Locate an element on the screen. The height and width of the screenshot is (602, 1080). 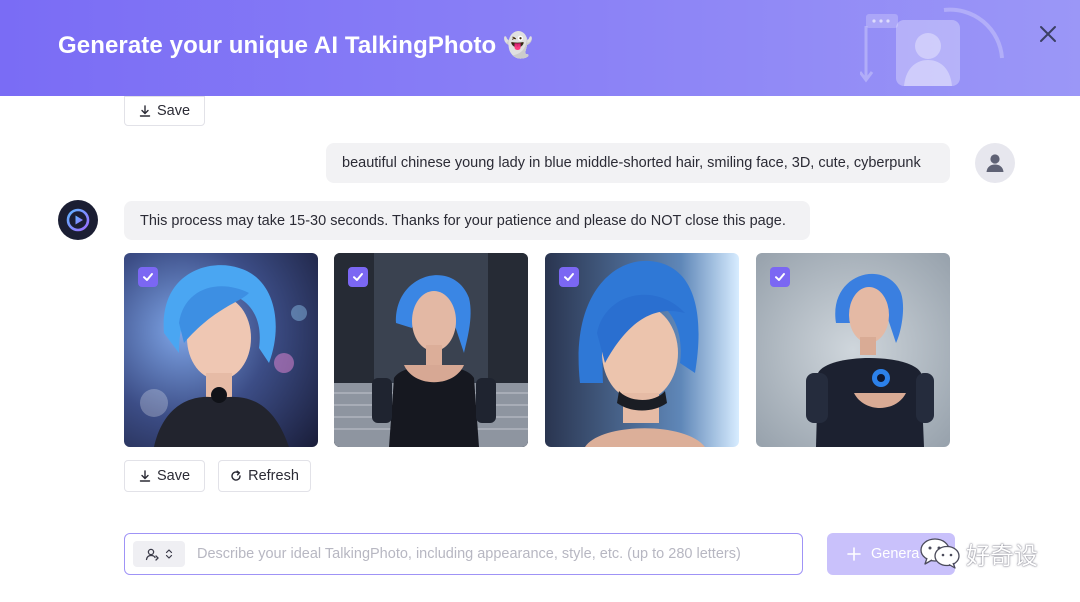
save-button: Save is located at coordinates (164, 476).